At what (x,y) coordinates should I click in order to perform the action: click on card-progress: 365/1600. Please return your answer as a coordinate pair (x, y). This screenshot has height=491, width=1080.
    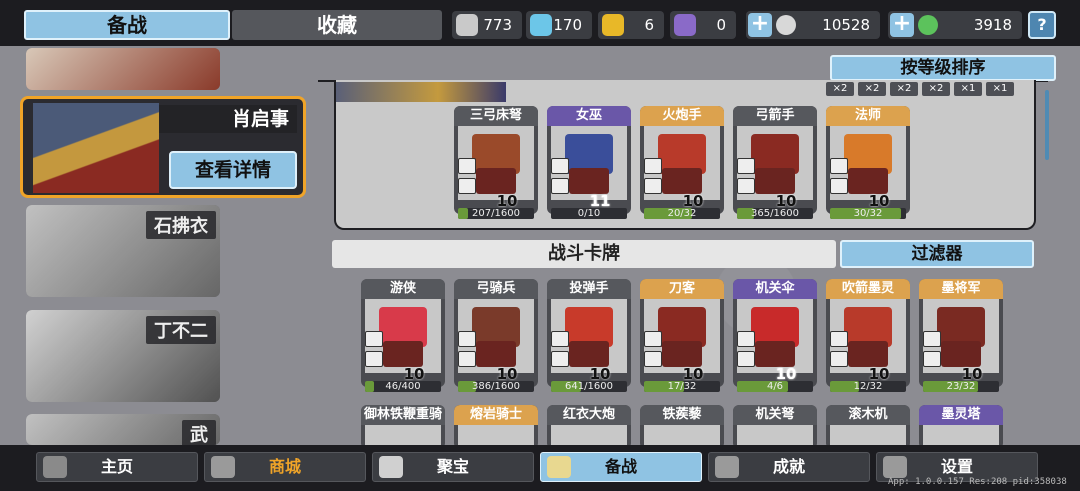
    Looking at the image, I should click on (775, 213).